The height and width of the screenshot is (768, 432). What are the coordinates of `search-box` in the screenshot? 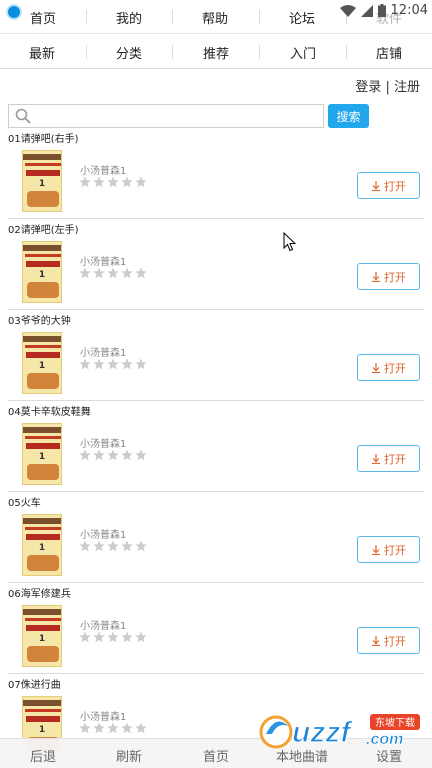 It's located at (166, 116).